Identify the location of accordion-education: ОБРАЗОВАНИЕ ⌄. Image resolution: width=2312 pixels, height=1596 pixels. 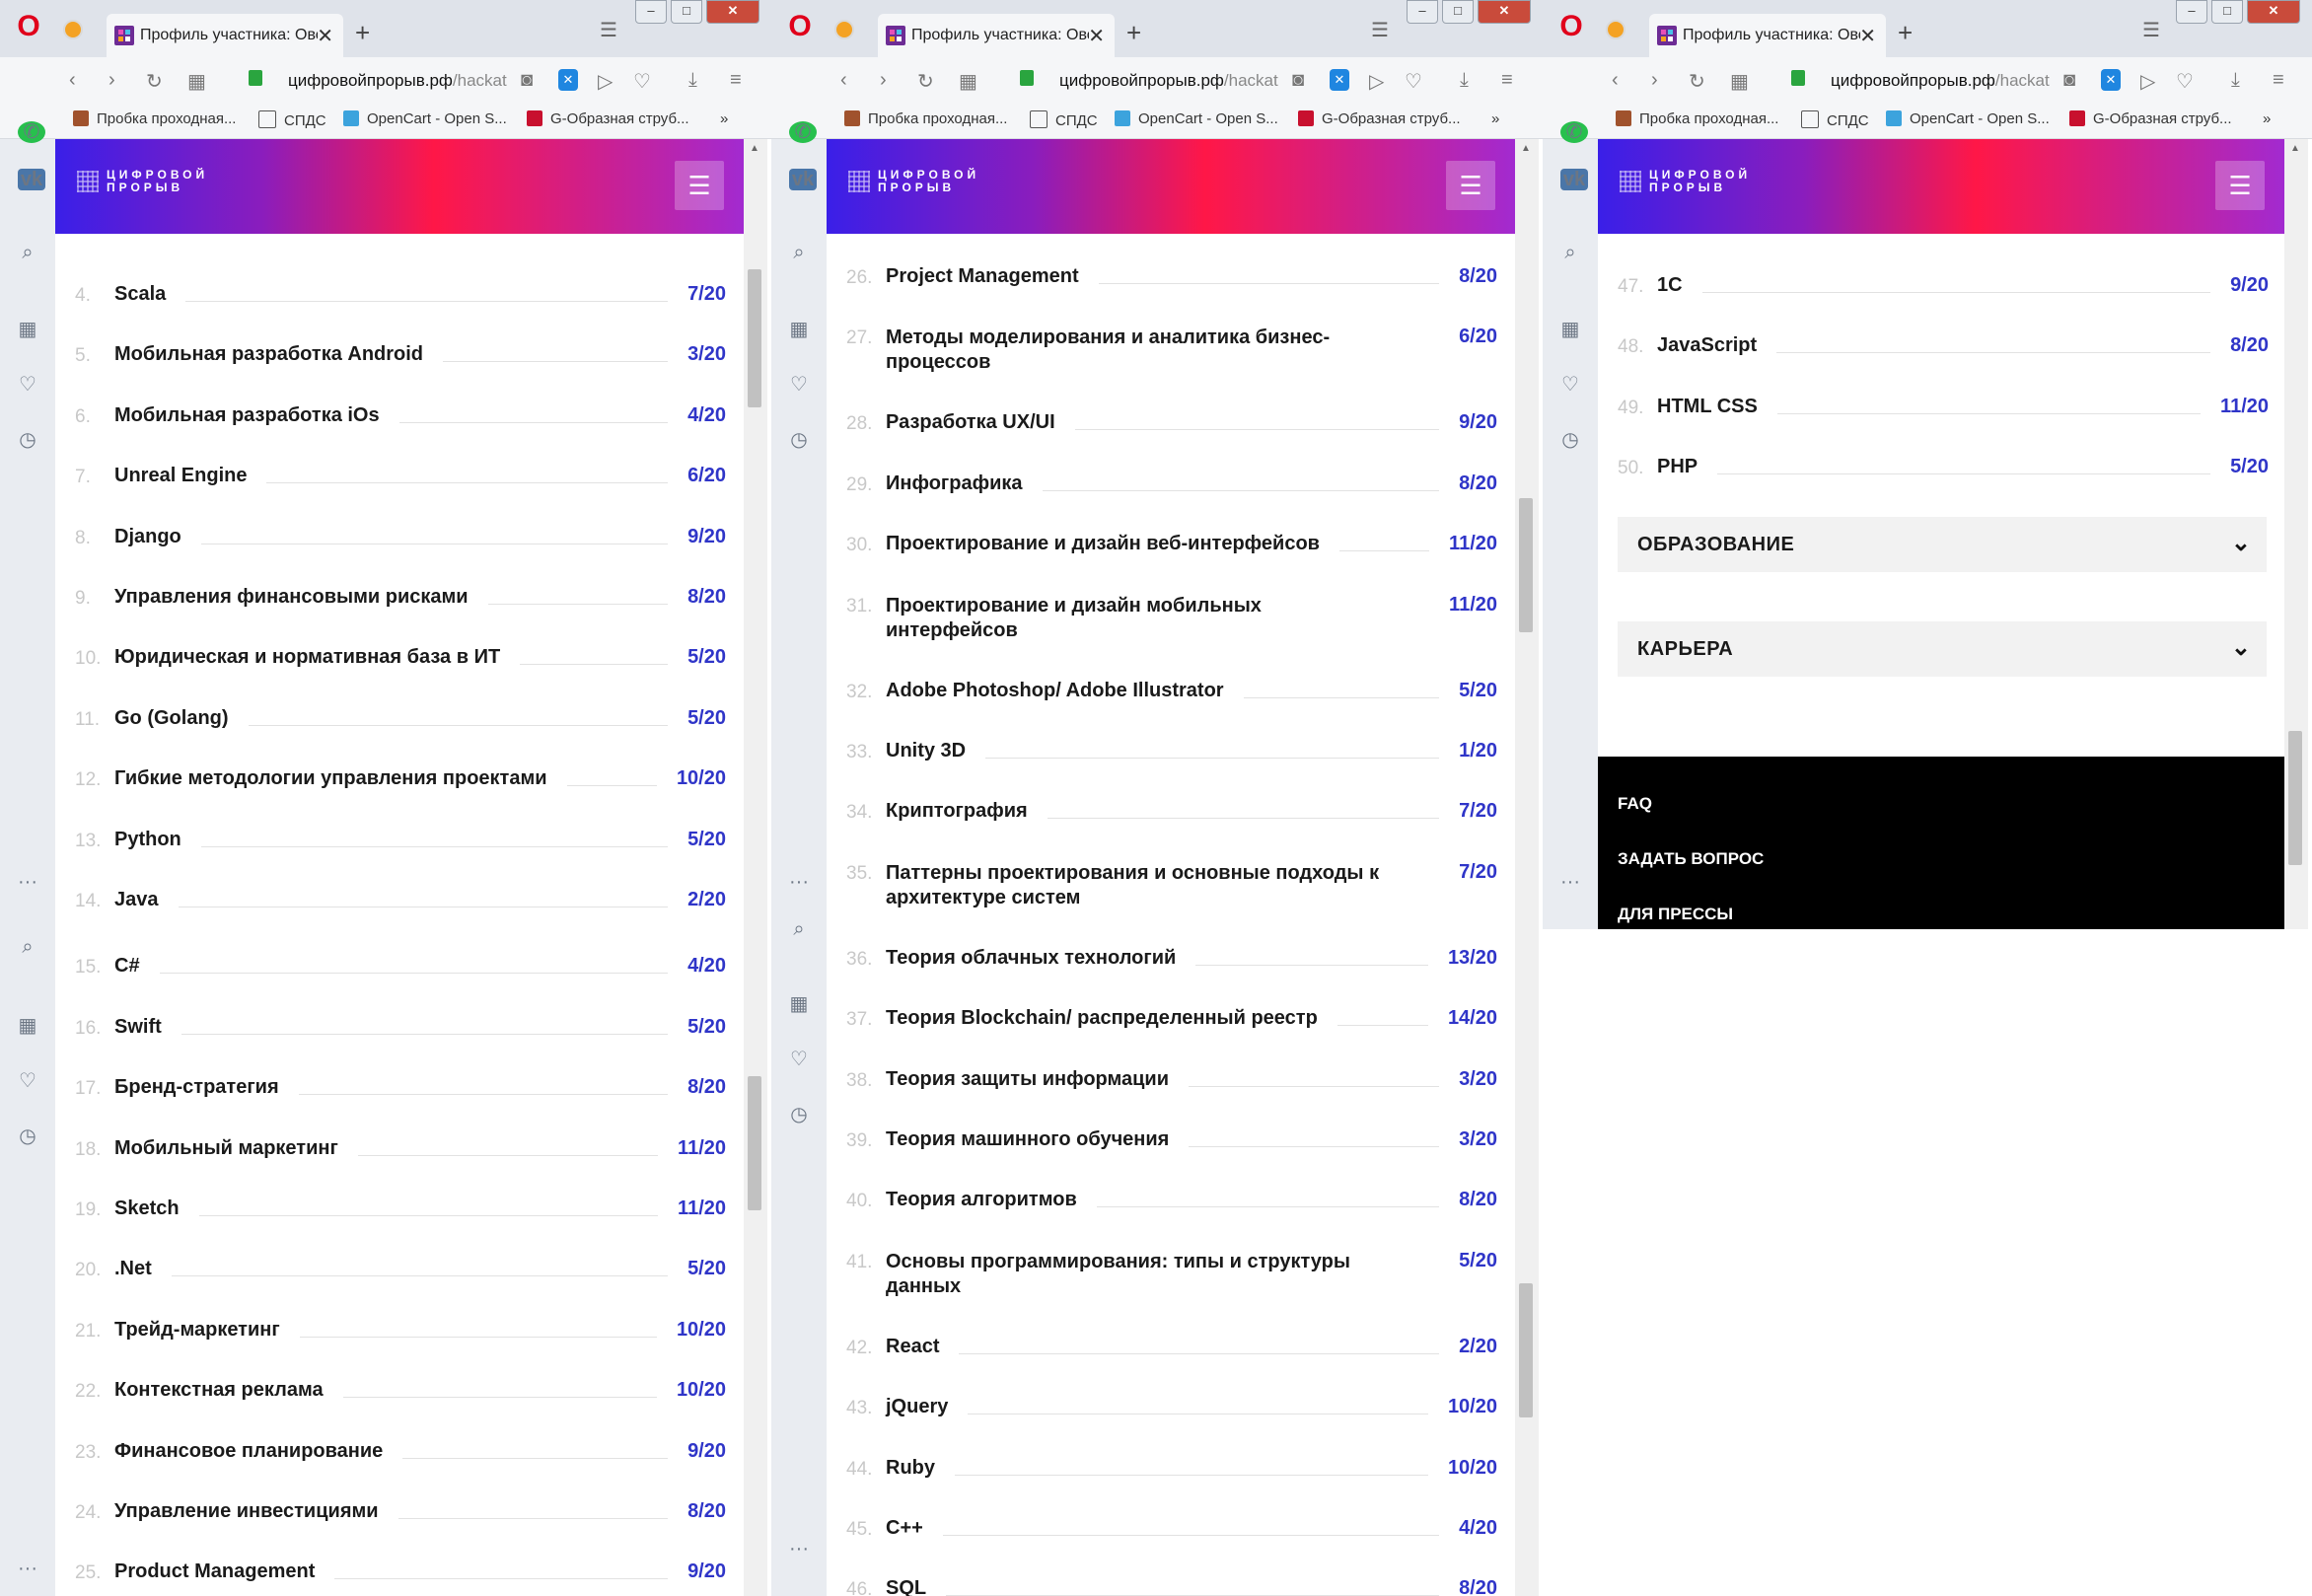
(1942, 544).